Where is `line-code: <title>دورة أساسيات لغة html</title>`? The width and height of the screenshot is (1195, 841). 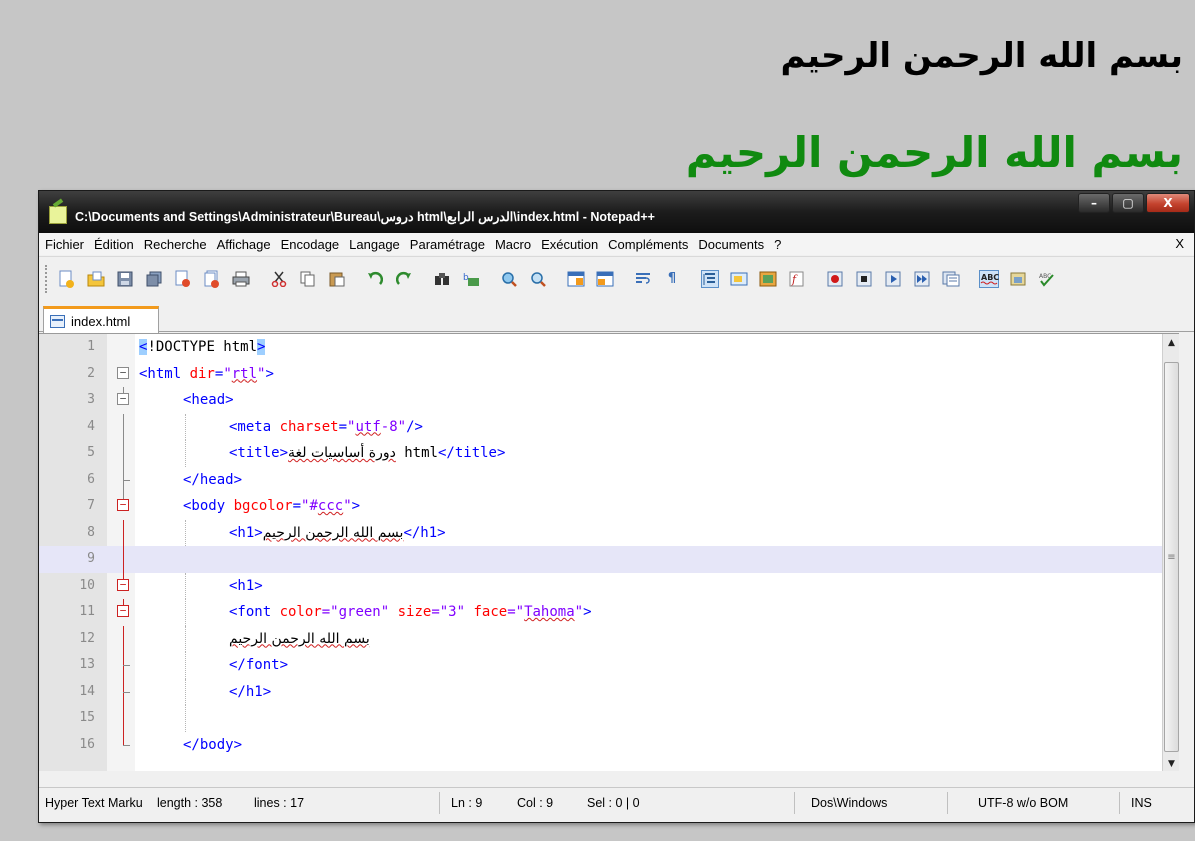 line-code: <title>دورة أساسيات لغة html</title> is located at coordinates (367, 453).